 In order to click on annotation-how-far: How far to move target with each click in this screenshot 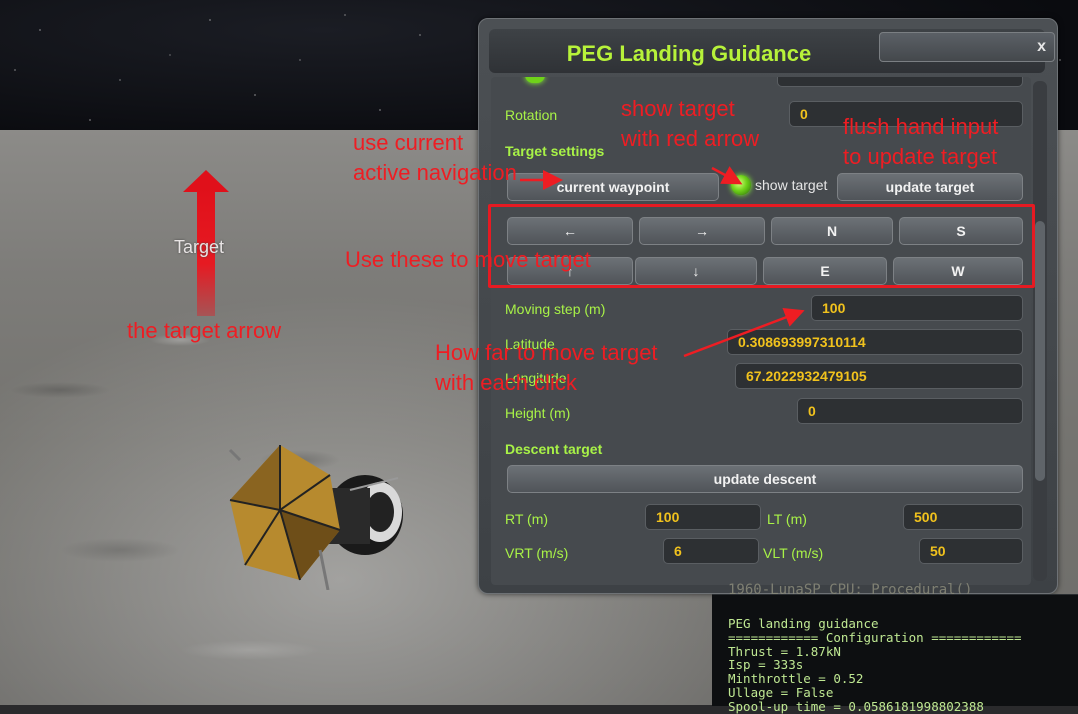, I will do `click(546, 367)`.